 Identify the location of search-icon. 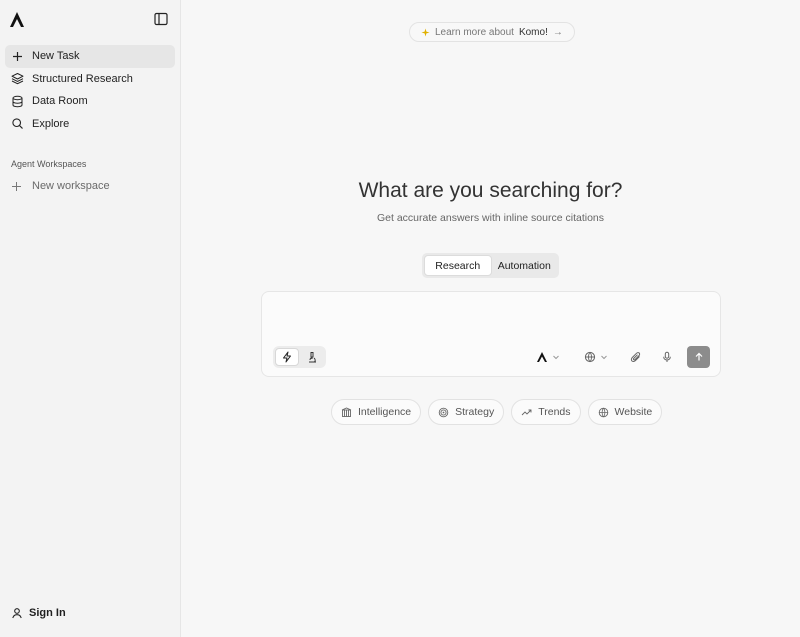
(17, 124).